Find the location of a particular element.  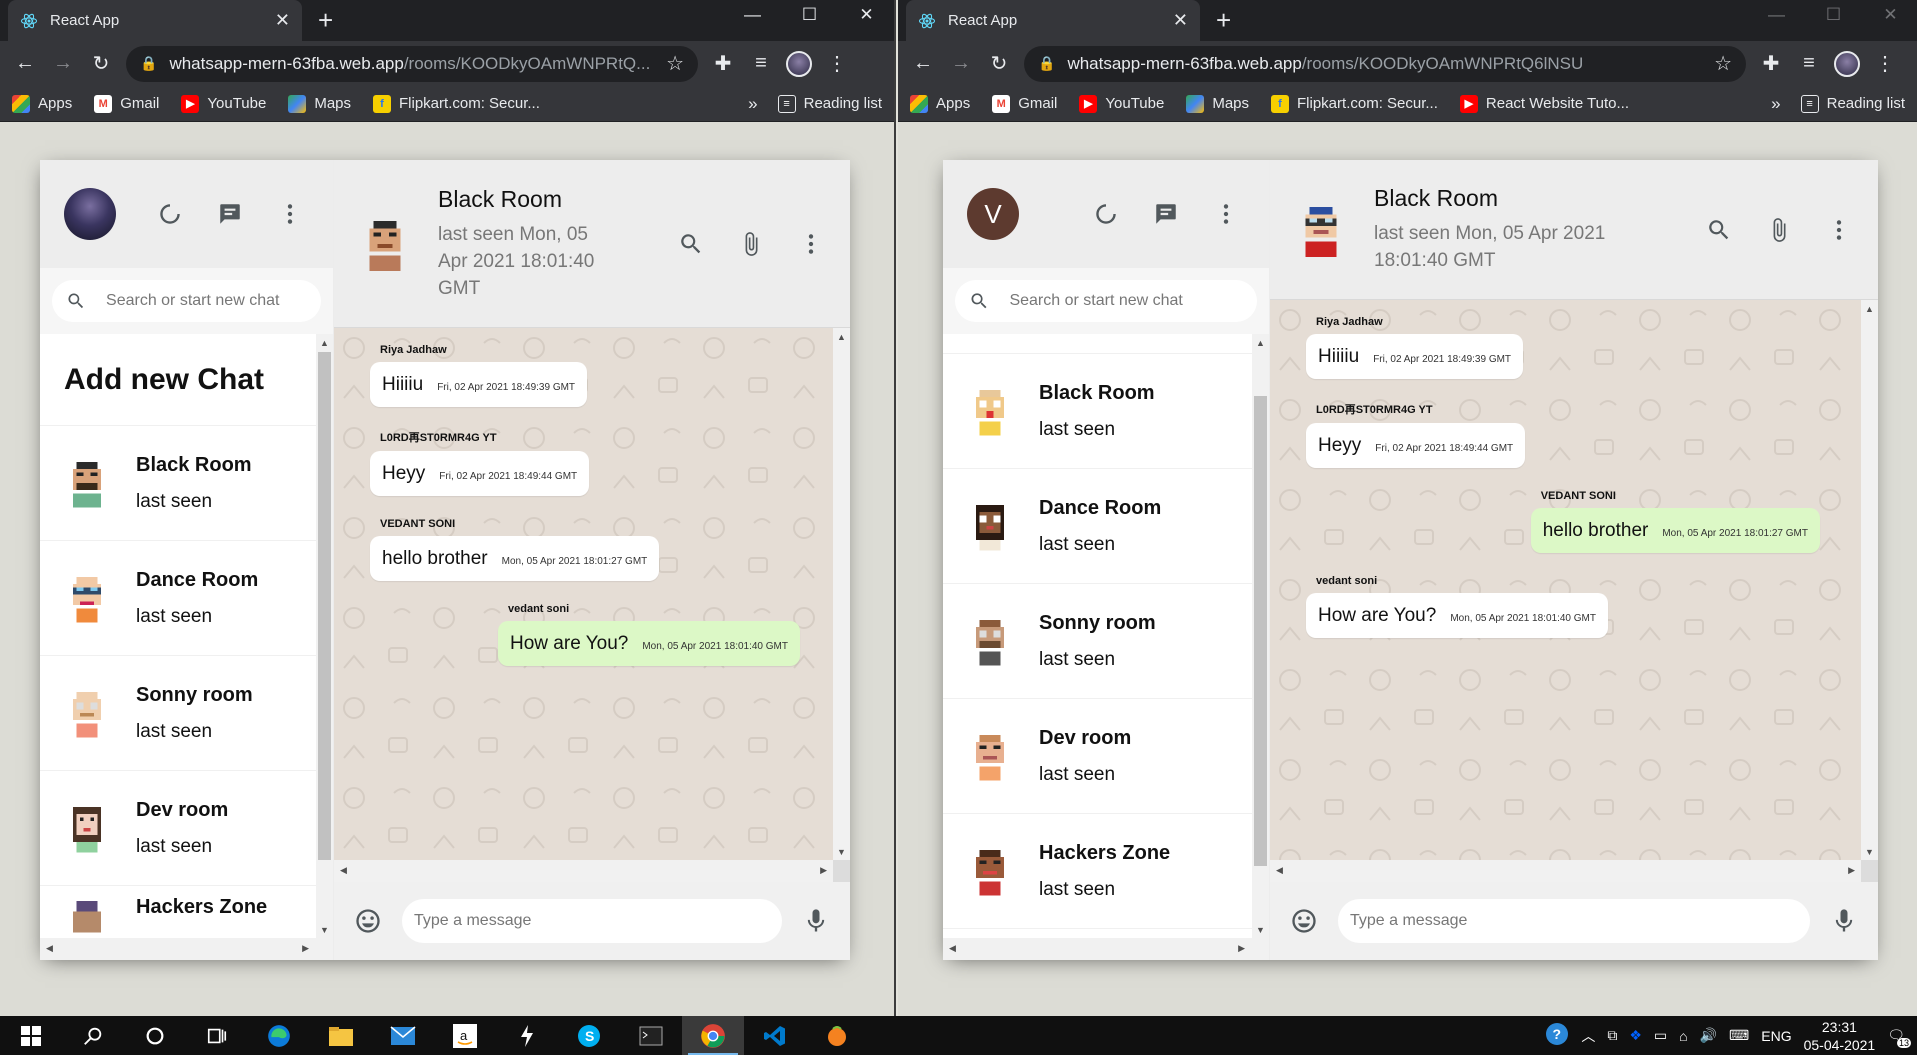

battery-icon: ▭ is located at coordinates (1660, 1035).